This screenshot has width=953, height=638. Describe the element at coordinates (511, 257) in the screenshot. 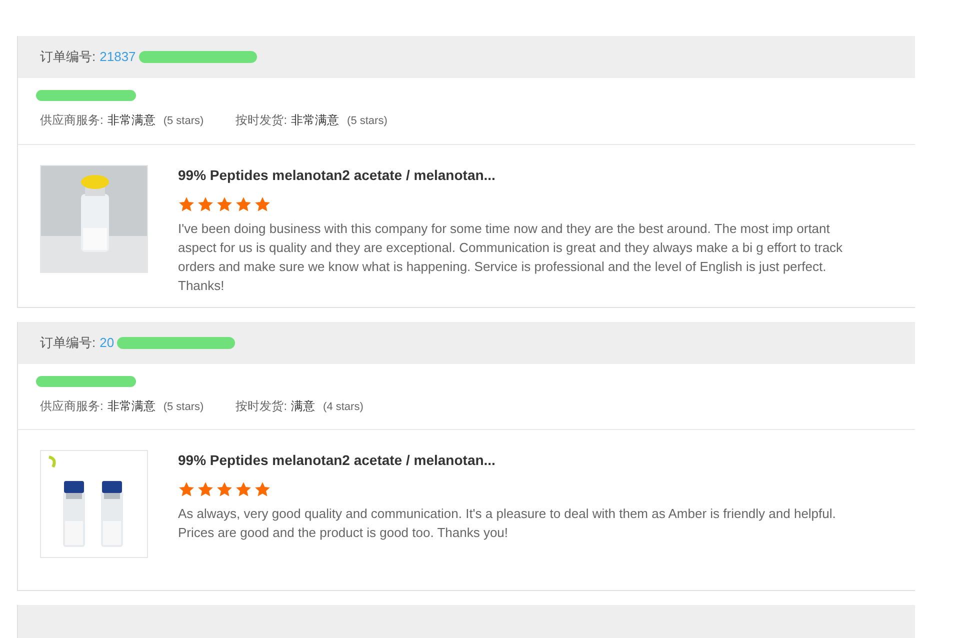

I see `review-text: I've been doing business with this company for some time now and they are the best around. The most imp ortant aspect for us is quality and they are exceptional. Communication is great and they always make a bi g effort to track orders and make sure we know what is happening. Service is professional and the level of English is just perfect. Thanks!` at that location.